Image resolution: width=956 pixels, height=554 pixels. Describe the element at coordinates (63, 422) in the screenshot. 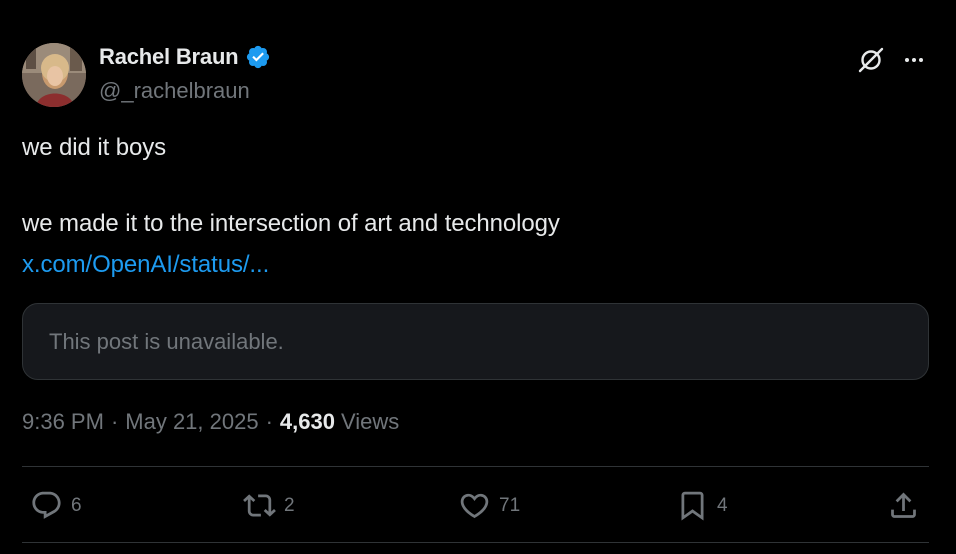

I see `post-time: 9:36 PM` at that location.